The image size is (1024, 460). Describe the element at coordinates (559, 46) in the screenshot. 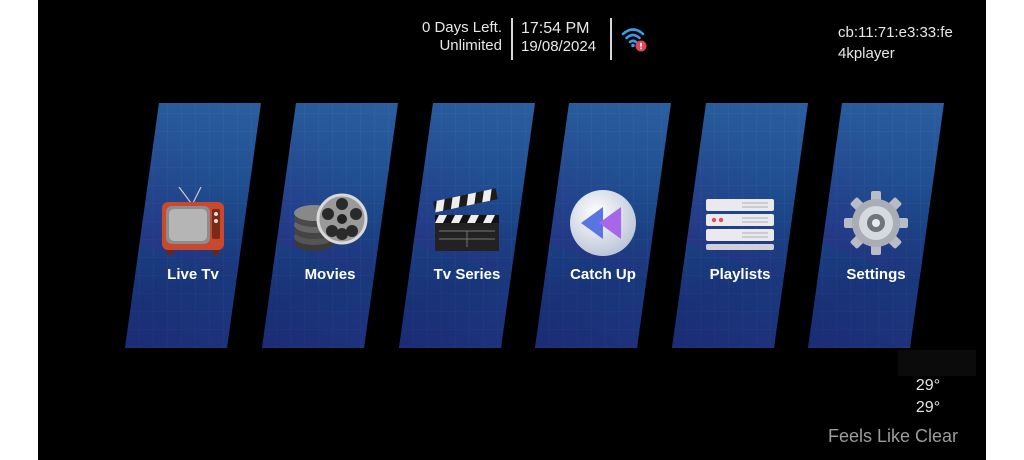

I see `date-text: 19/08/2024` at that location.